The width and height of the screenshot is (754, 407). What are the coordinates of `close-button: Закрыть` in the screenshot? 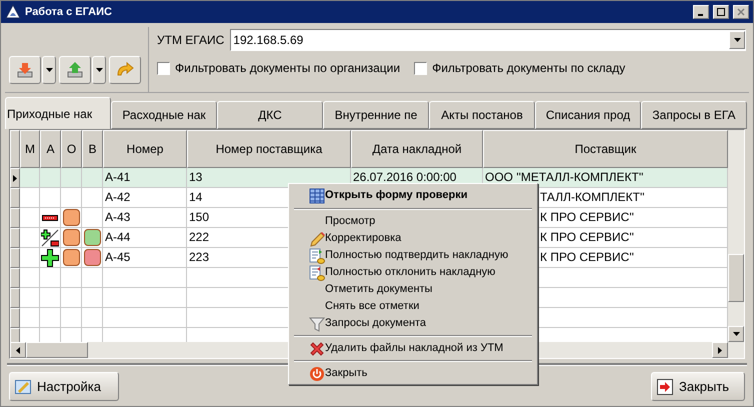 It's located at (698, 386).